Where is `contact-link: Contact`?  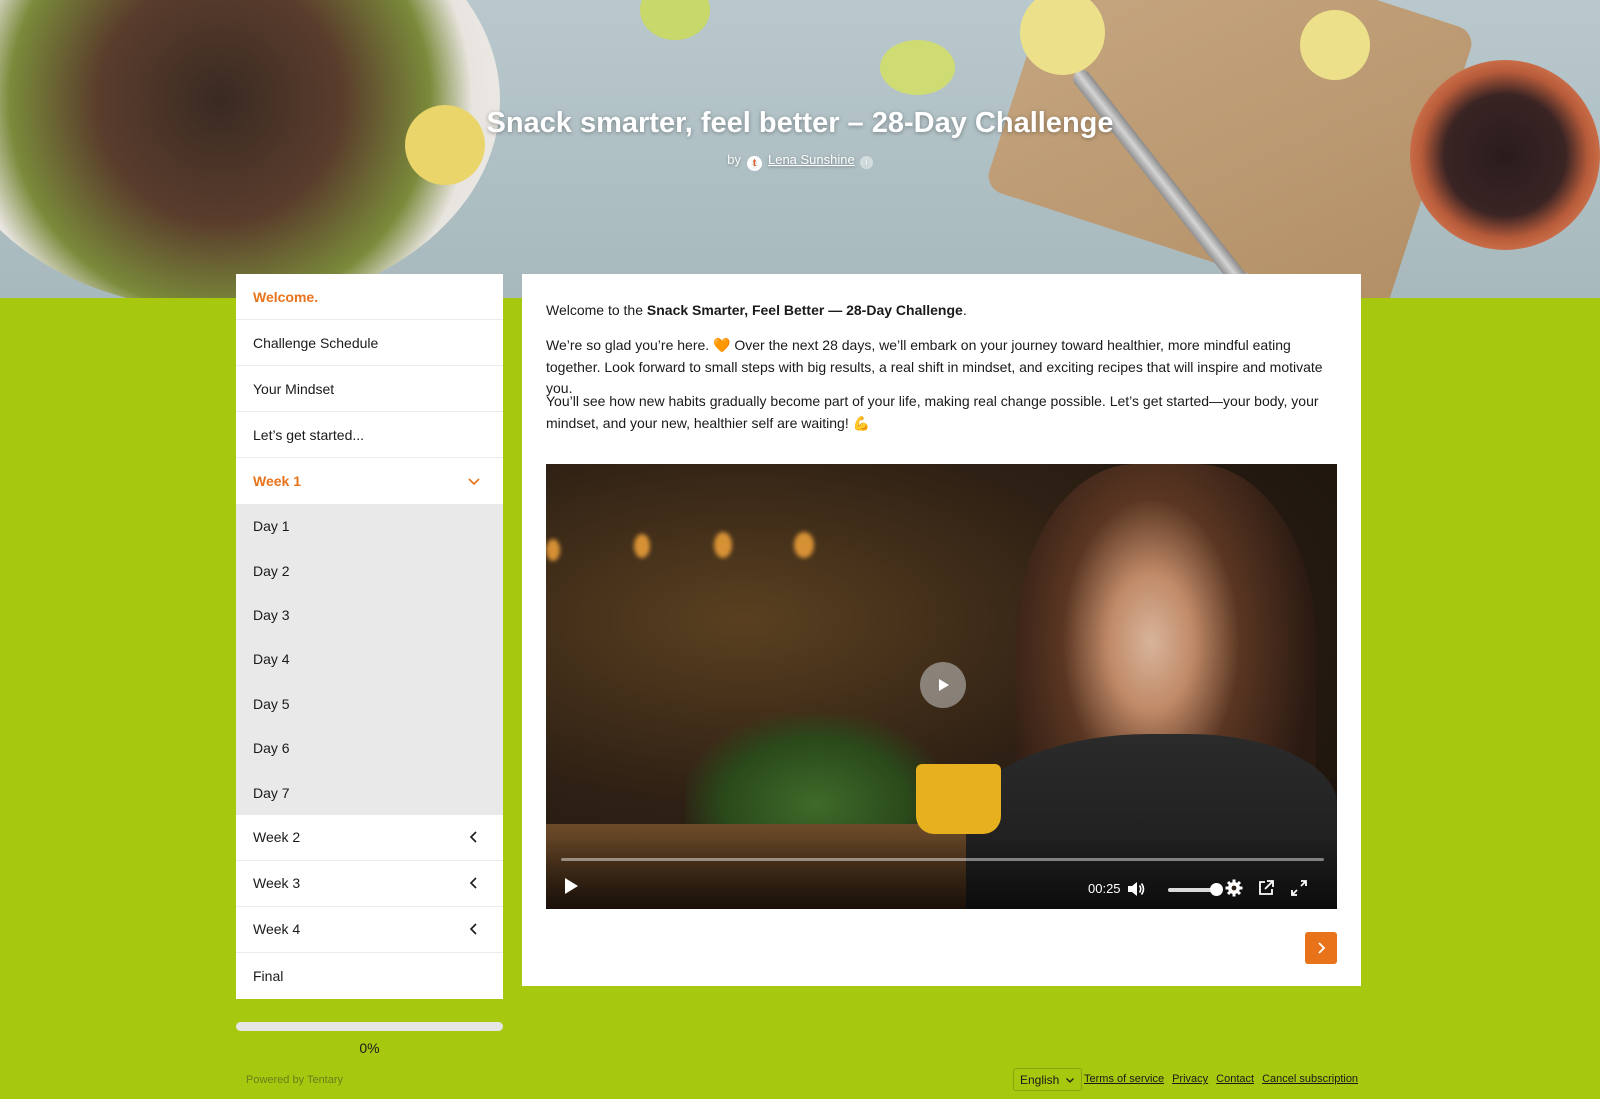
contact-link: Contact is located at coordinates (1235, 1079).